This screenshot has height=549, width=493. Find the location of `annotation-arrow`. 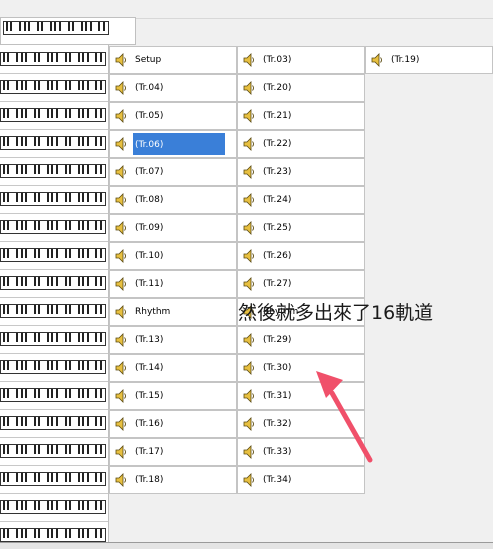

annotation-arrow is located at coordinates (344, 417).